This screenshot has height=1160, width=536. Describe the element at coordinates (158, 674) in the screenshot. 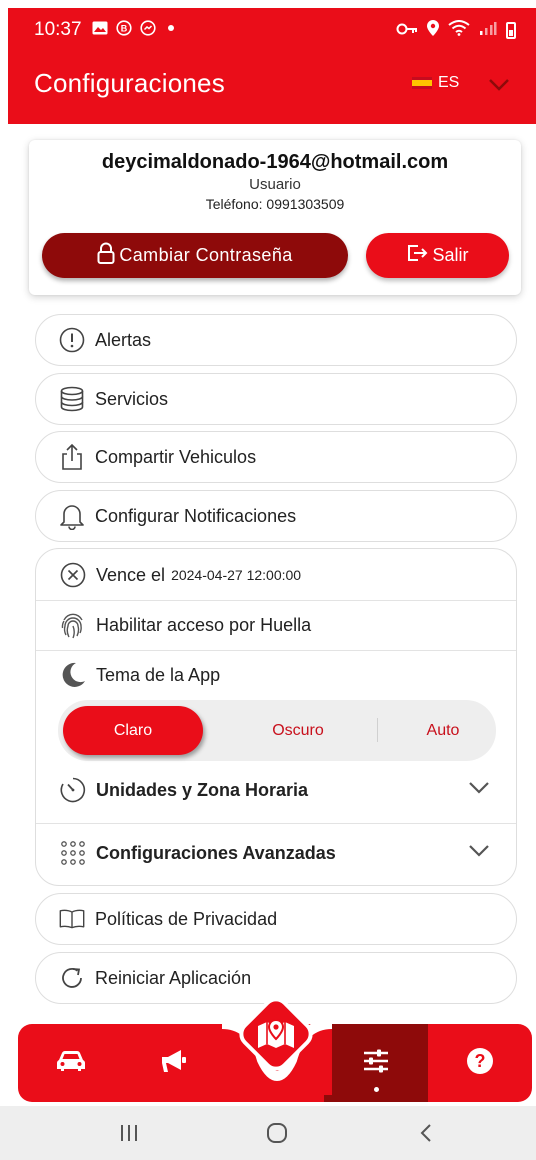

I see `theme-label: Tema de la App` at that location.